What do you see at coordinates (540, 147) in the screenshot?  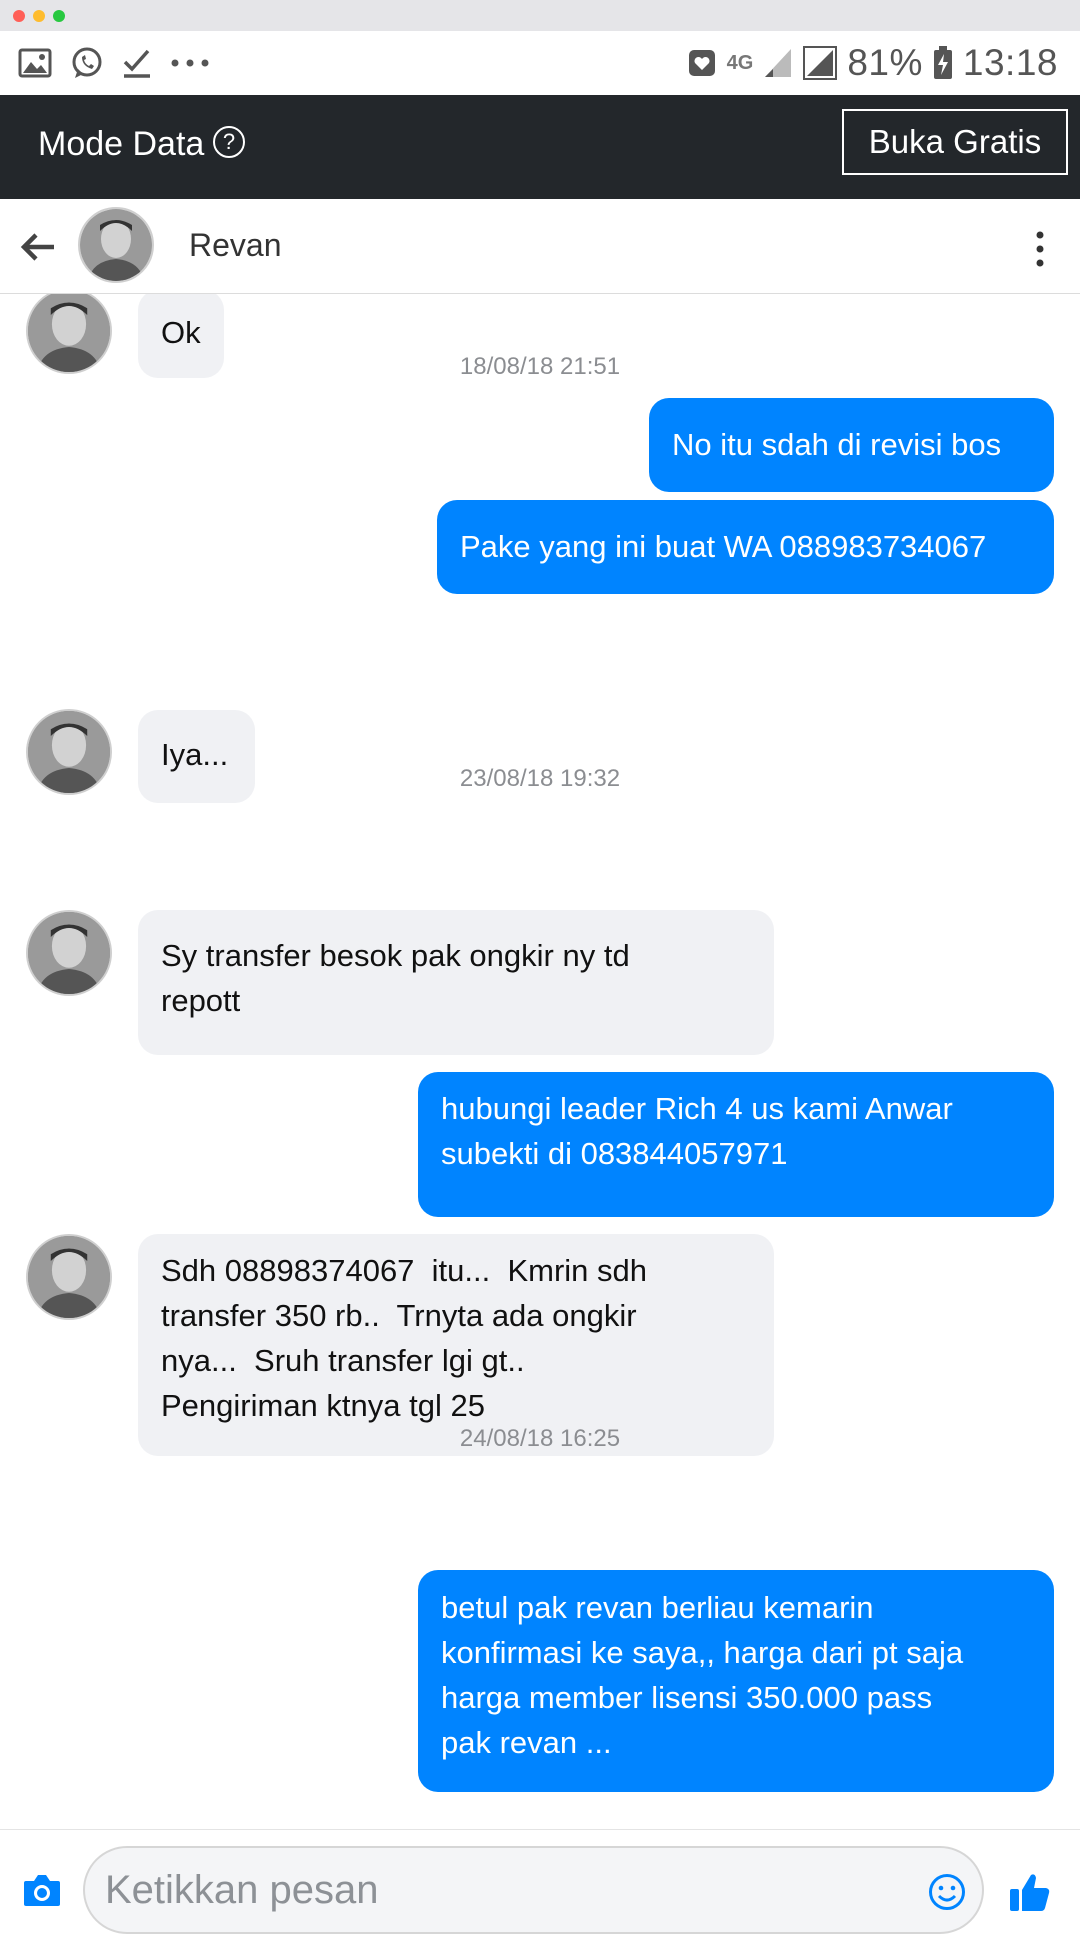 I see `data-mode-banner: Mode Data ? Buka Gratis` at bounding box center [540, 147].